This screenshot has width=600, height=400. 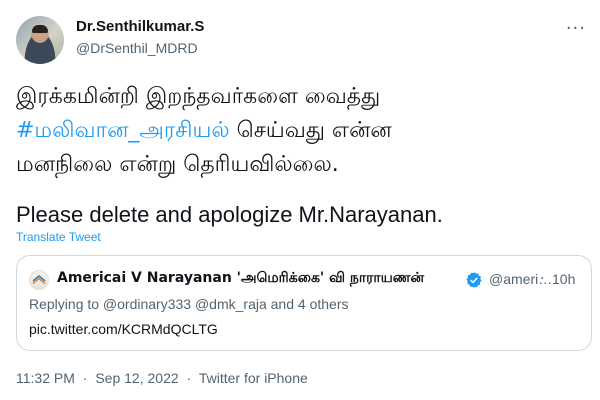 What do you see at coordinates (576, 28) in the screenshot?
I see `more-options-icon: ···` at bounding box center [576, 28].